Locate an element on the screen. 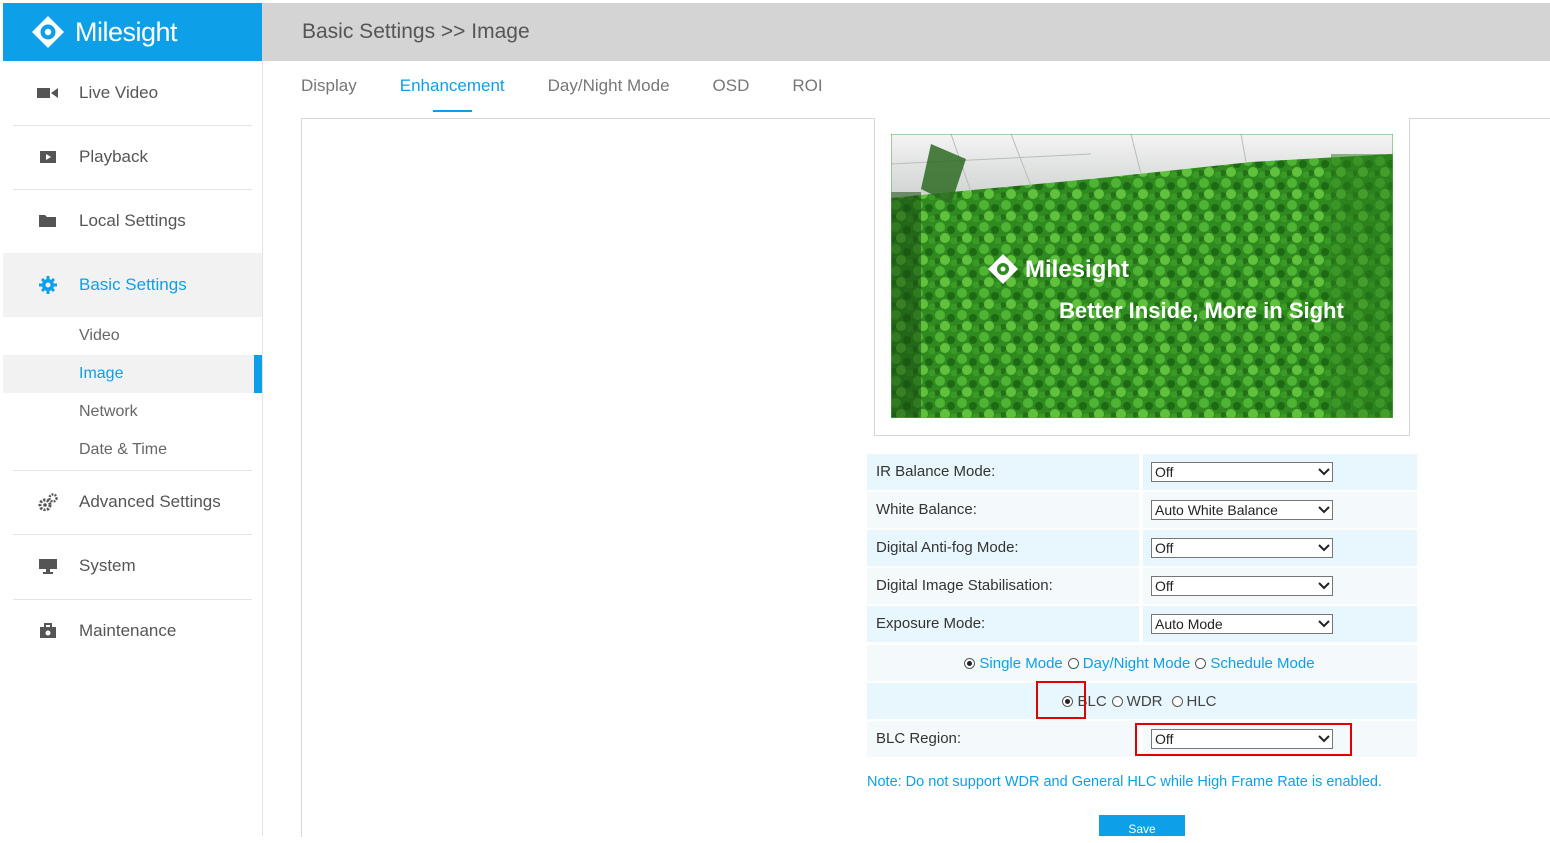 This screenshot has height=843, width=1550. schedule-mode-radio is located at coordinates (1201, 663).